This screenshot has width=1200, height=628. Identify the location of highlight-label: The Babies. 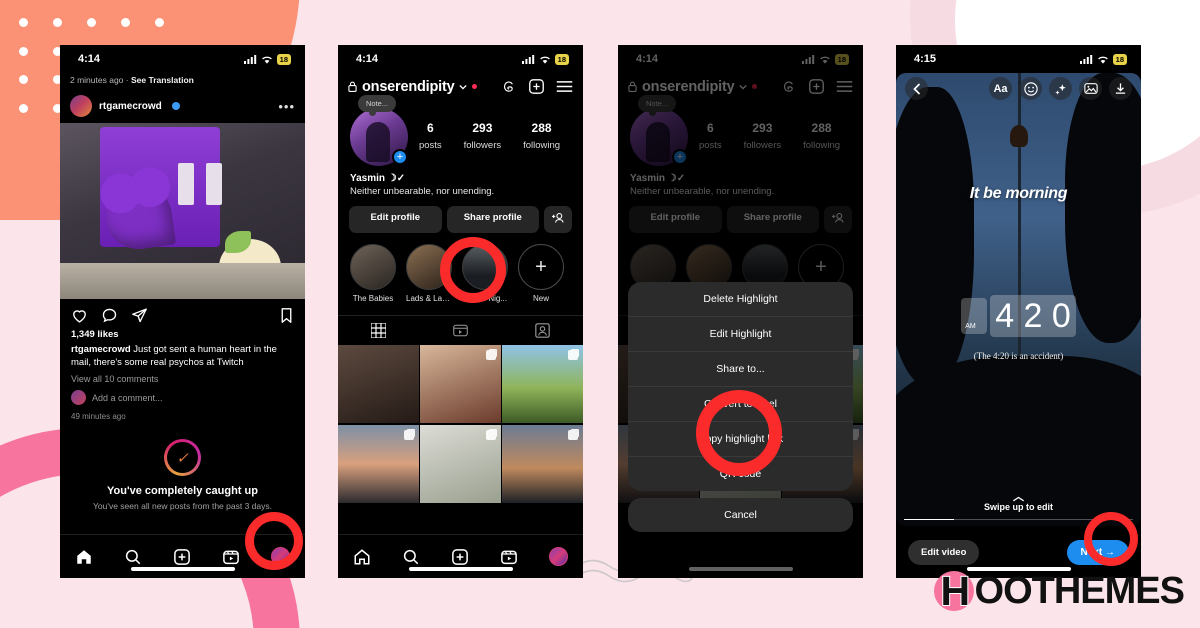
(373, 298).